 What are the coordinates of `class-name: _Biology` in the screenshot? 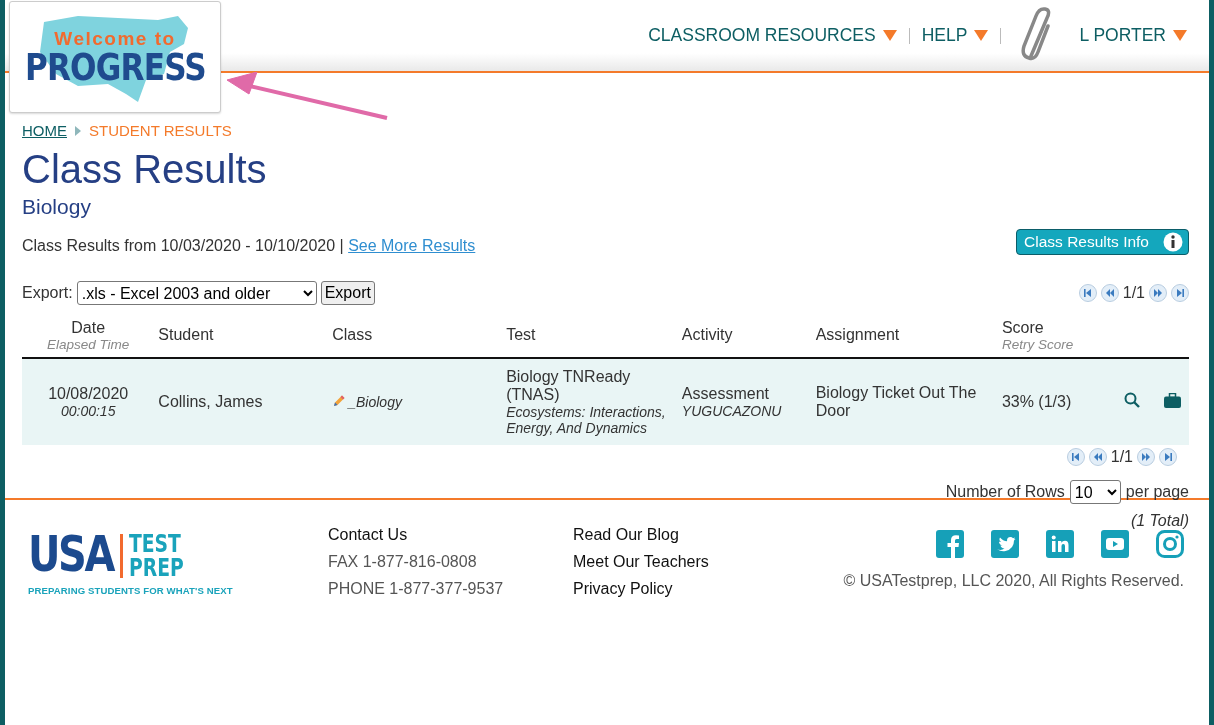 It's located at (375, 402).